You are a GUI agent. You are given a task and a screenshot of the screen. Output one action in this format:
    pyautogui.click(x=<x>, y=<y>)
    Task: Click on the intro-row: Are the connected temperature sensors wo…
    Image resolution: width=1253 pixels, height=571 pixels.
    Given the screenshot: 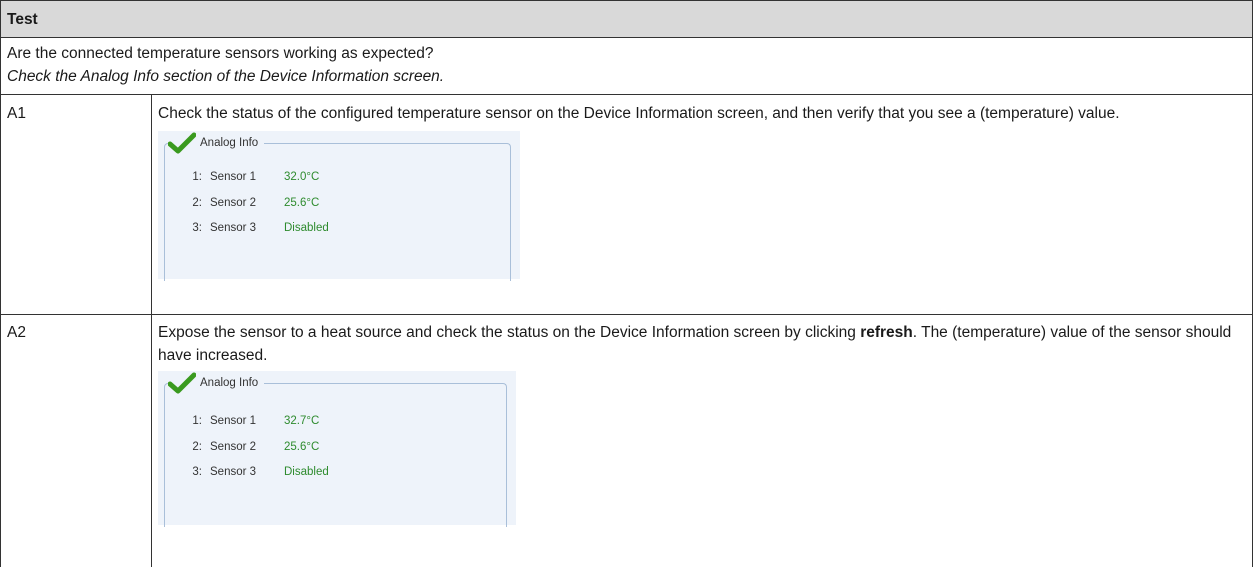 What is the action you would take?
    pyautogui.click(x=626, y=66)
    